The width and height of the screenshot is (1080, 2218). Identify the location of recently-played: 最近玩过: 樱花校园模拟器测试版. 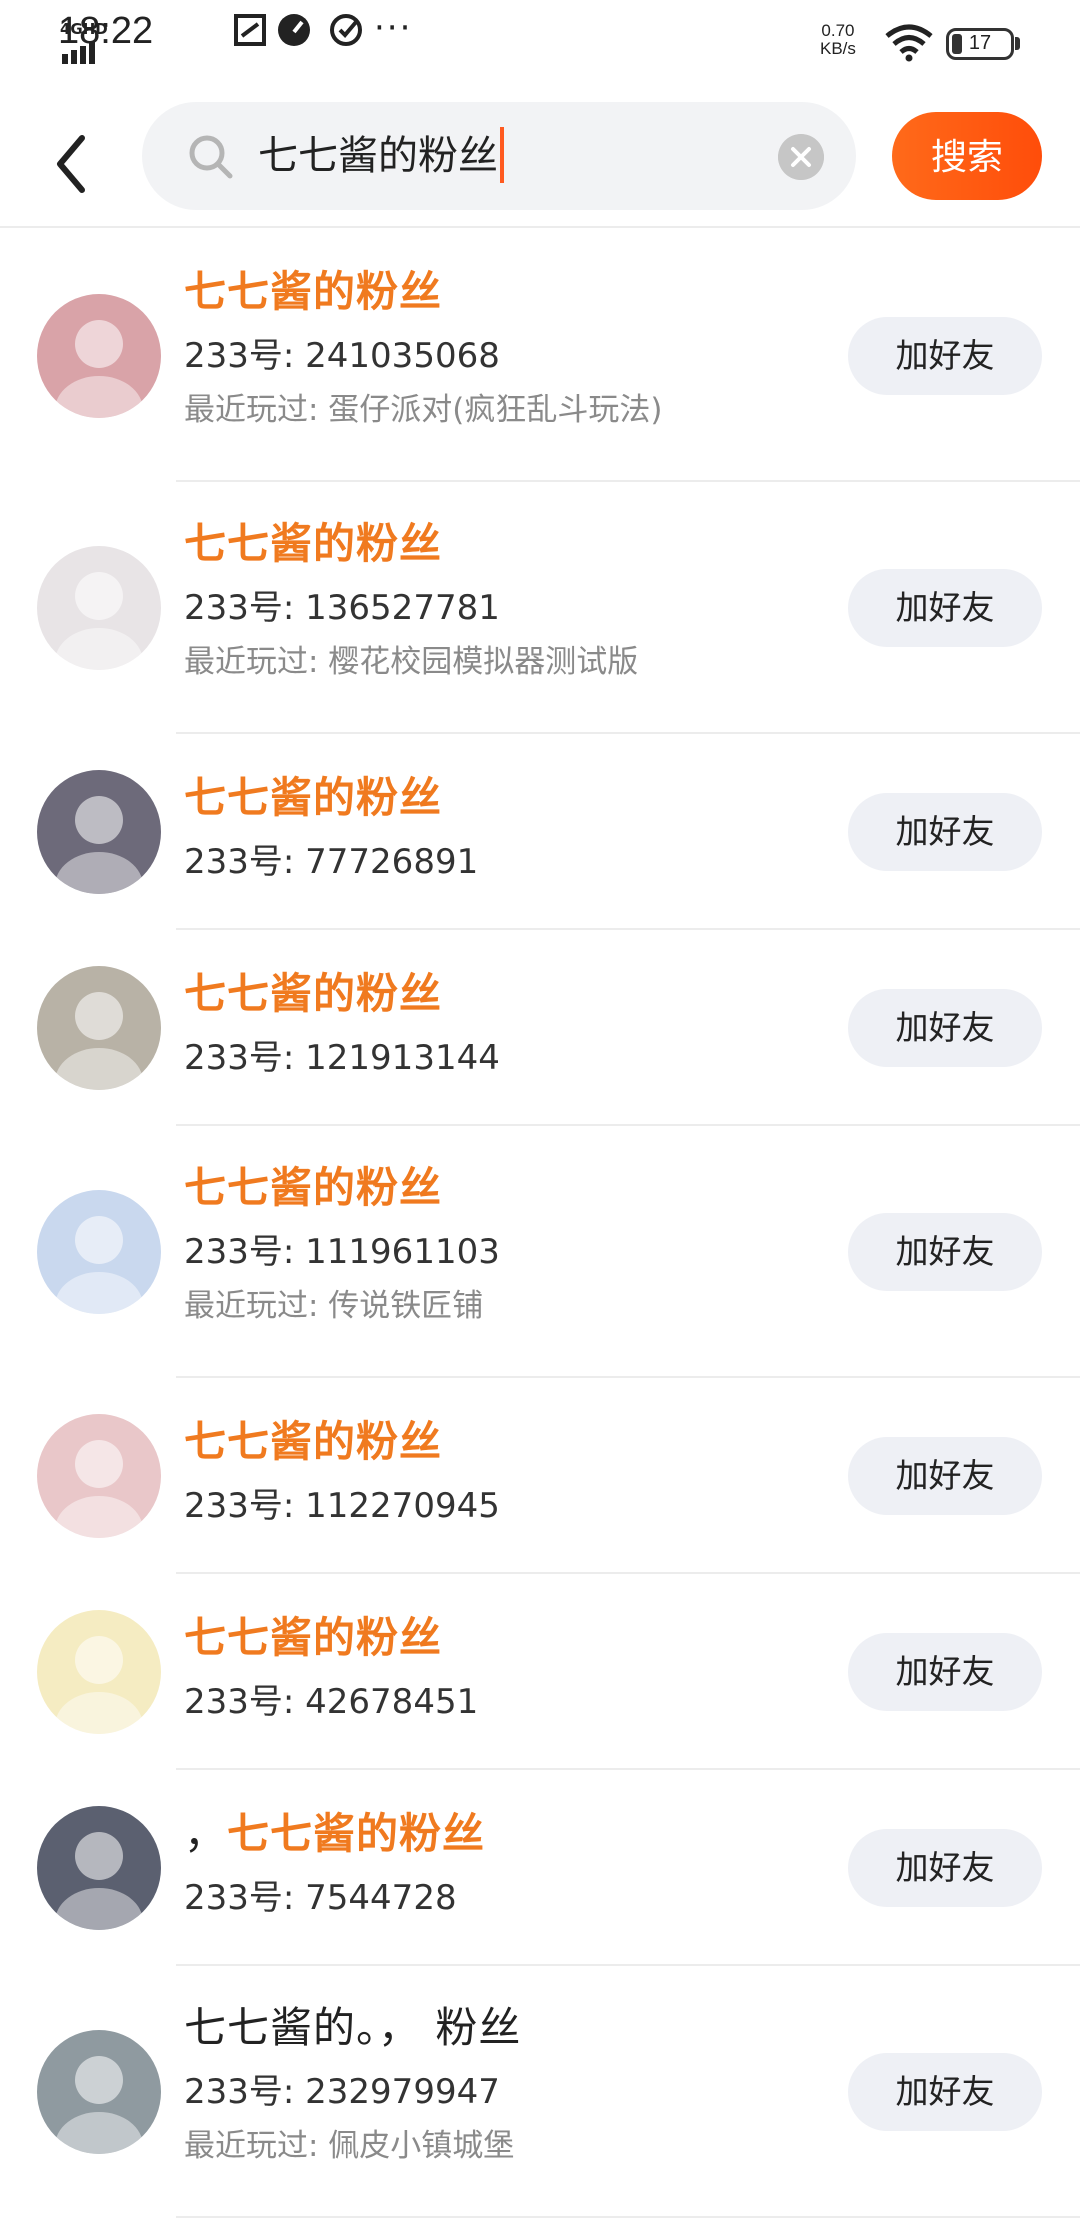
(411, 662).